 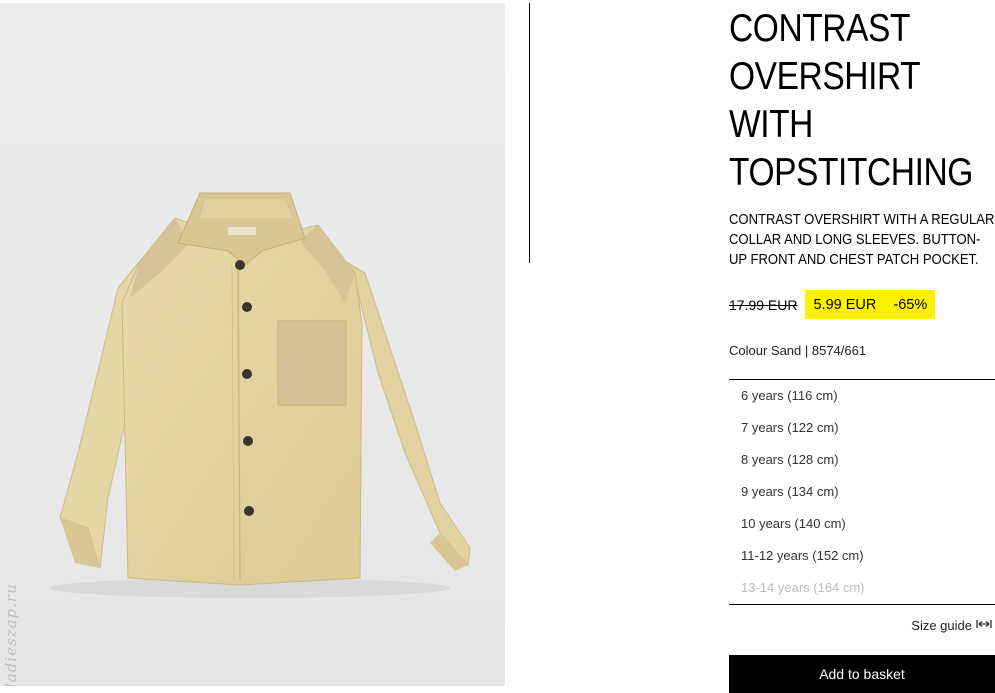 What do you see at coordinates (845, 304) in the screenshot?
I see `new-price: 5.99 EUR` at bounding box center [845, 304].